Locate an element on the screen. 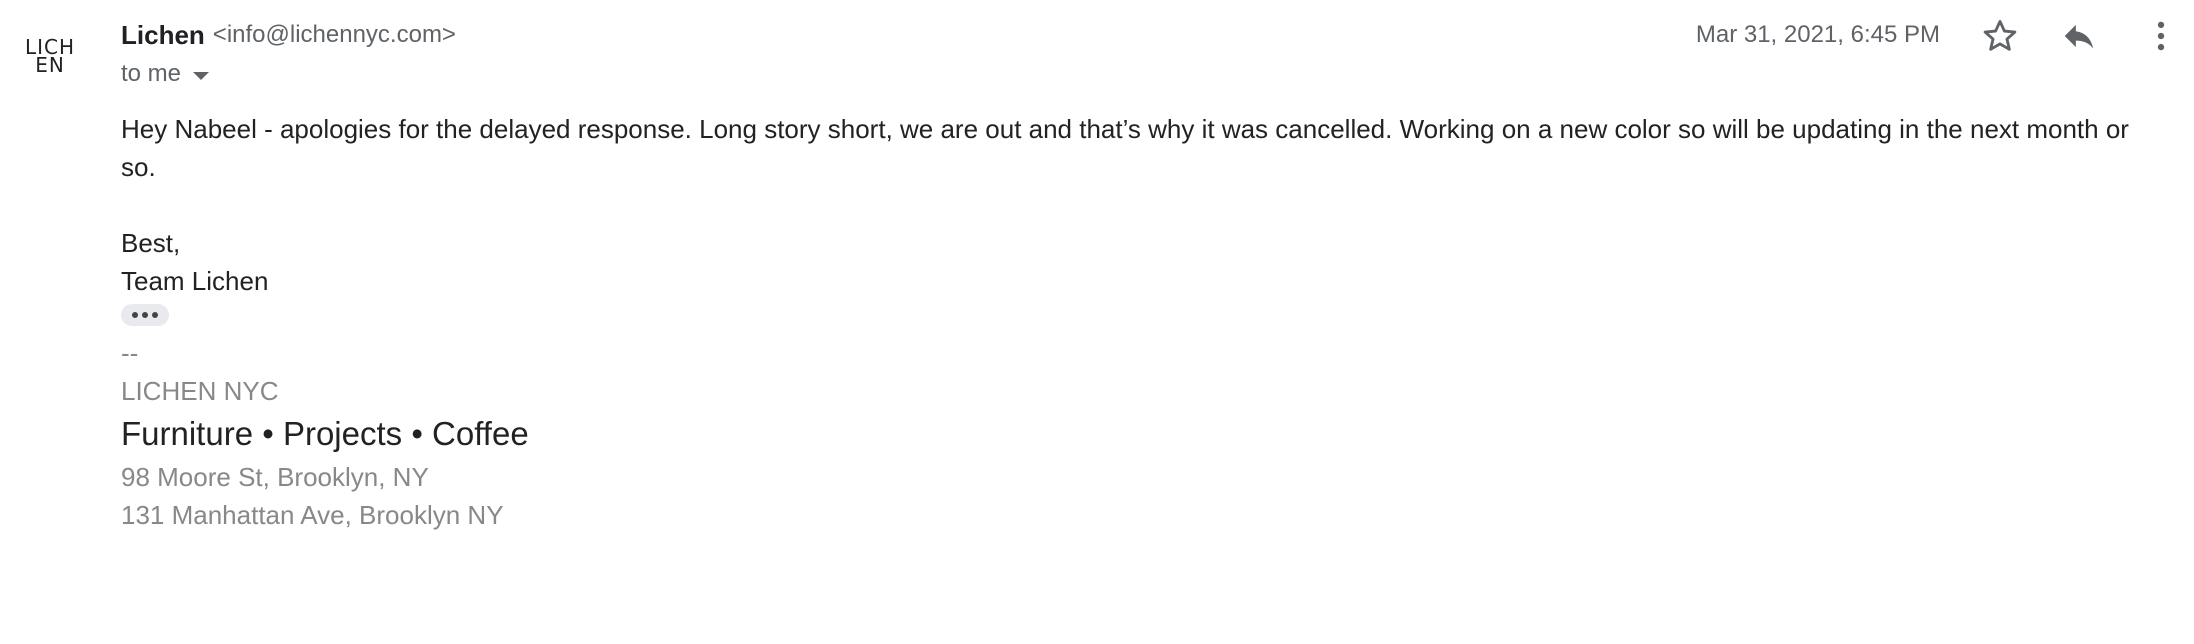 This screenshot has width=2194, height=644. signature-address-2: 131 Manhattan Ave, Brooklyn NY is located at coordinates (312, 515).